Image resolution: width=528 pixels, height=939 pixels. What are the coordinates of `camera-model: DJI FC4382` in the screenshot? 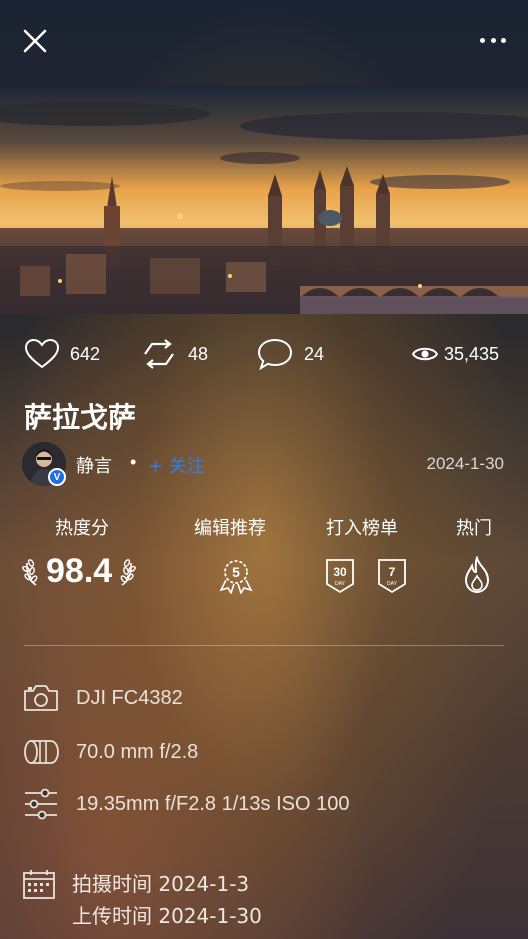 It's located at (129, 697).